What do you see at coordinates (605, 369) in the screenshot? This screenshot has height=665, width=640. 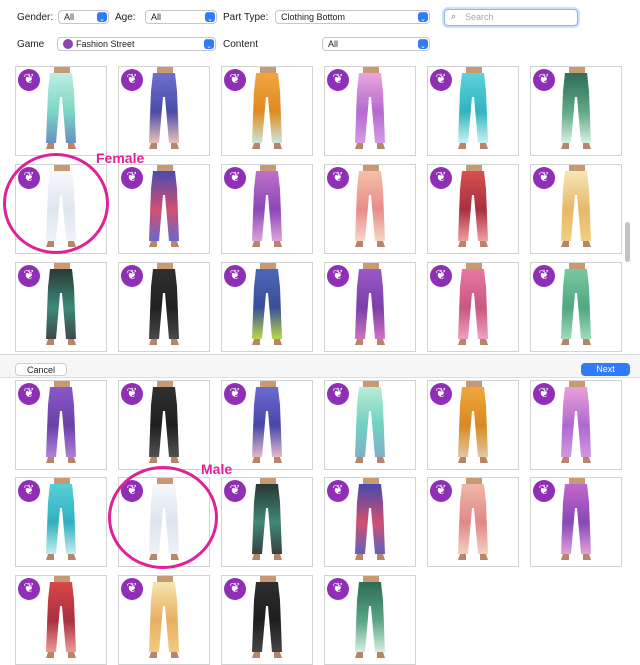 I see `next-button: Next` at bounding box center [605, 369].